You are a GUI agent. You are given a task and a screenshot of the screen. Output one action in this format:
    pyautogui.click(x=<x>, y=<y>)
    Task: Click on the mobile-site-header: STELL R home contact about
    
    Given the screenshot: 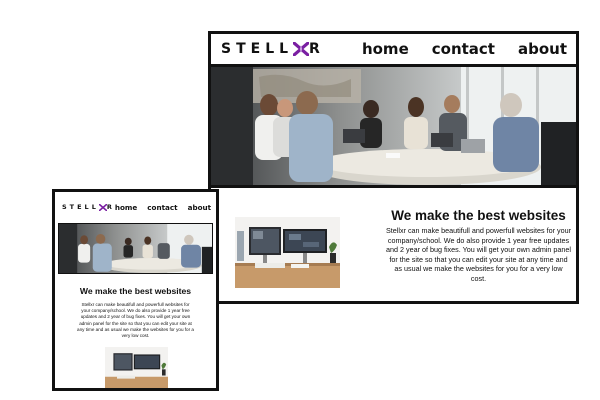 What is the action you would take?
    pyautogui.click(x=135, y=207)
    